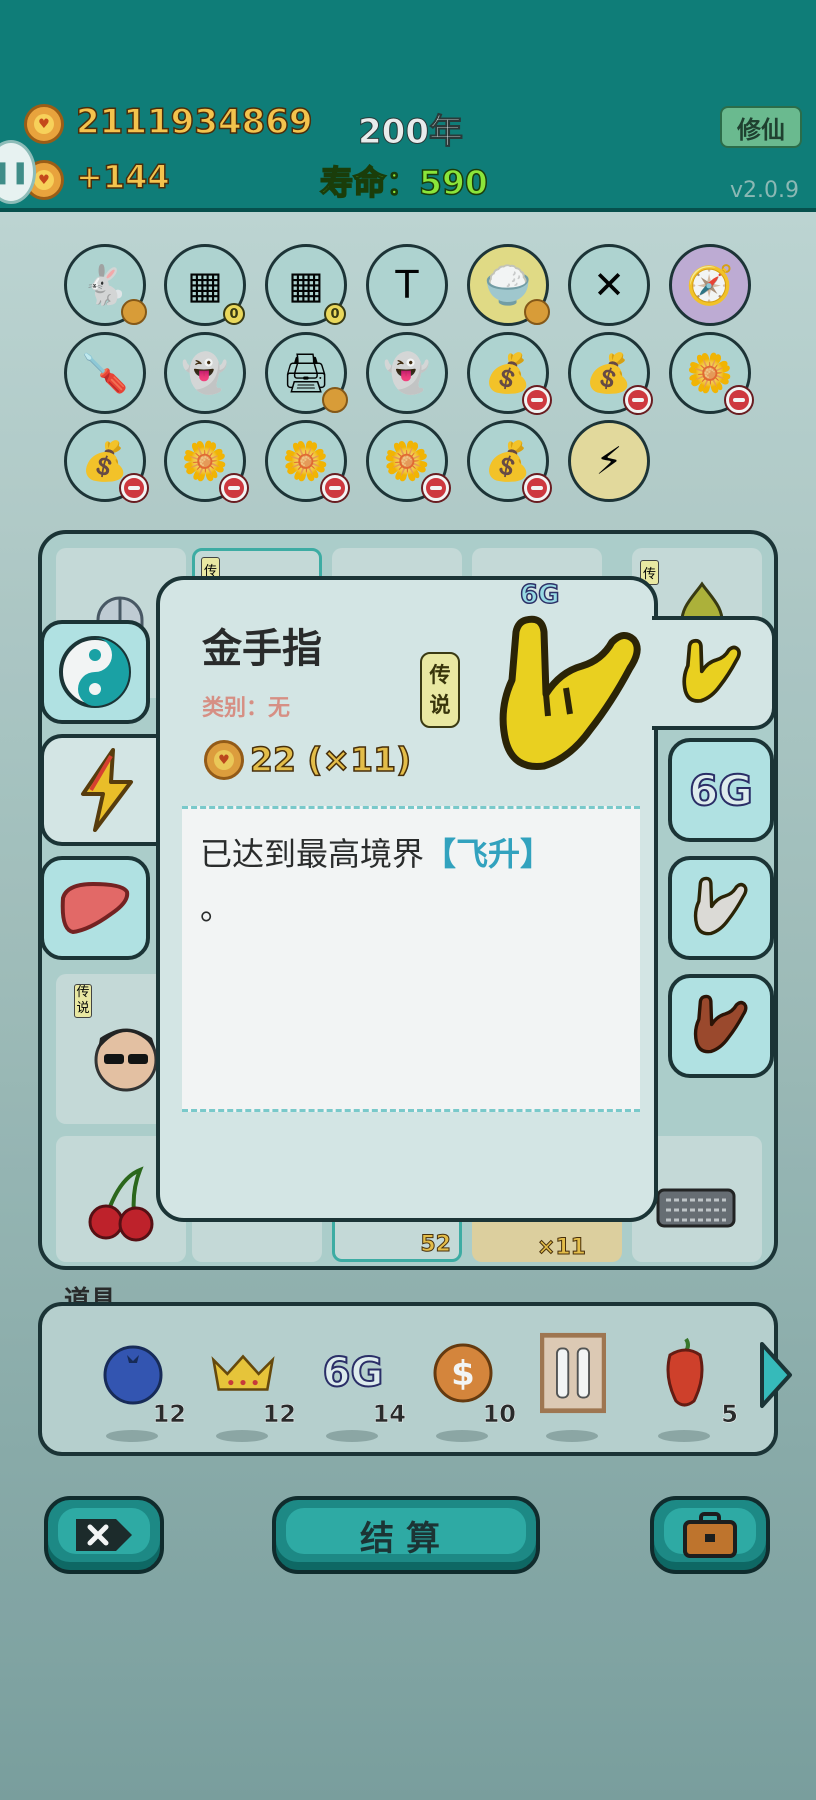 This screenshot has height=1800, width=816. I want to click on rarity-badge: 传说, so click(440, 690).